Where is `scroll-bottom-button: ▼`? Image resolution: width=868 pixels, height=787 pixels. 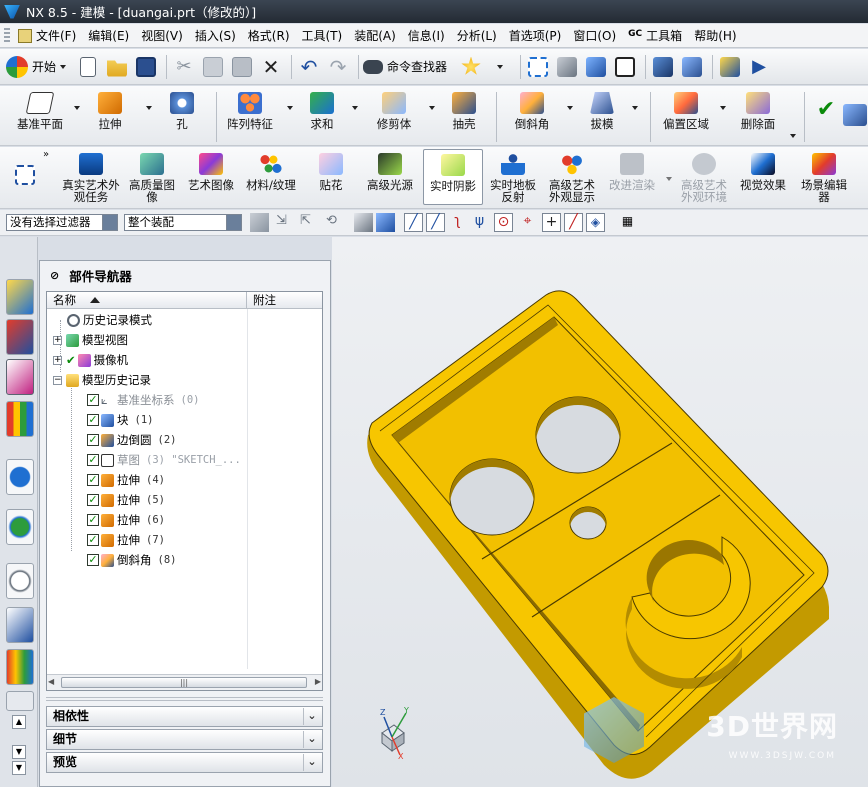
scroll-bottom-button: ▼ is located at coordinates (19, 768).